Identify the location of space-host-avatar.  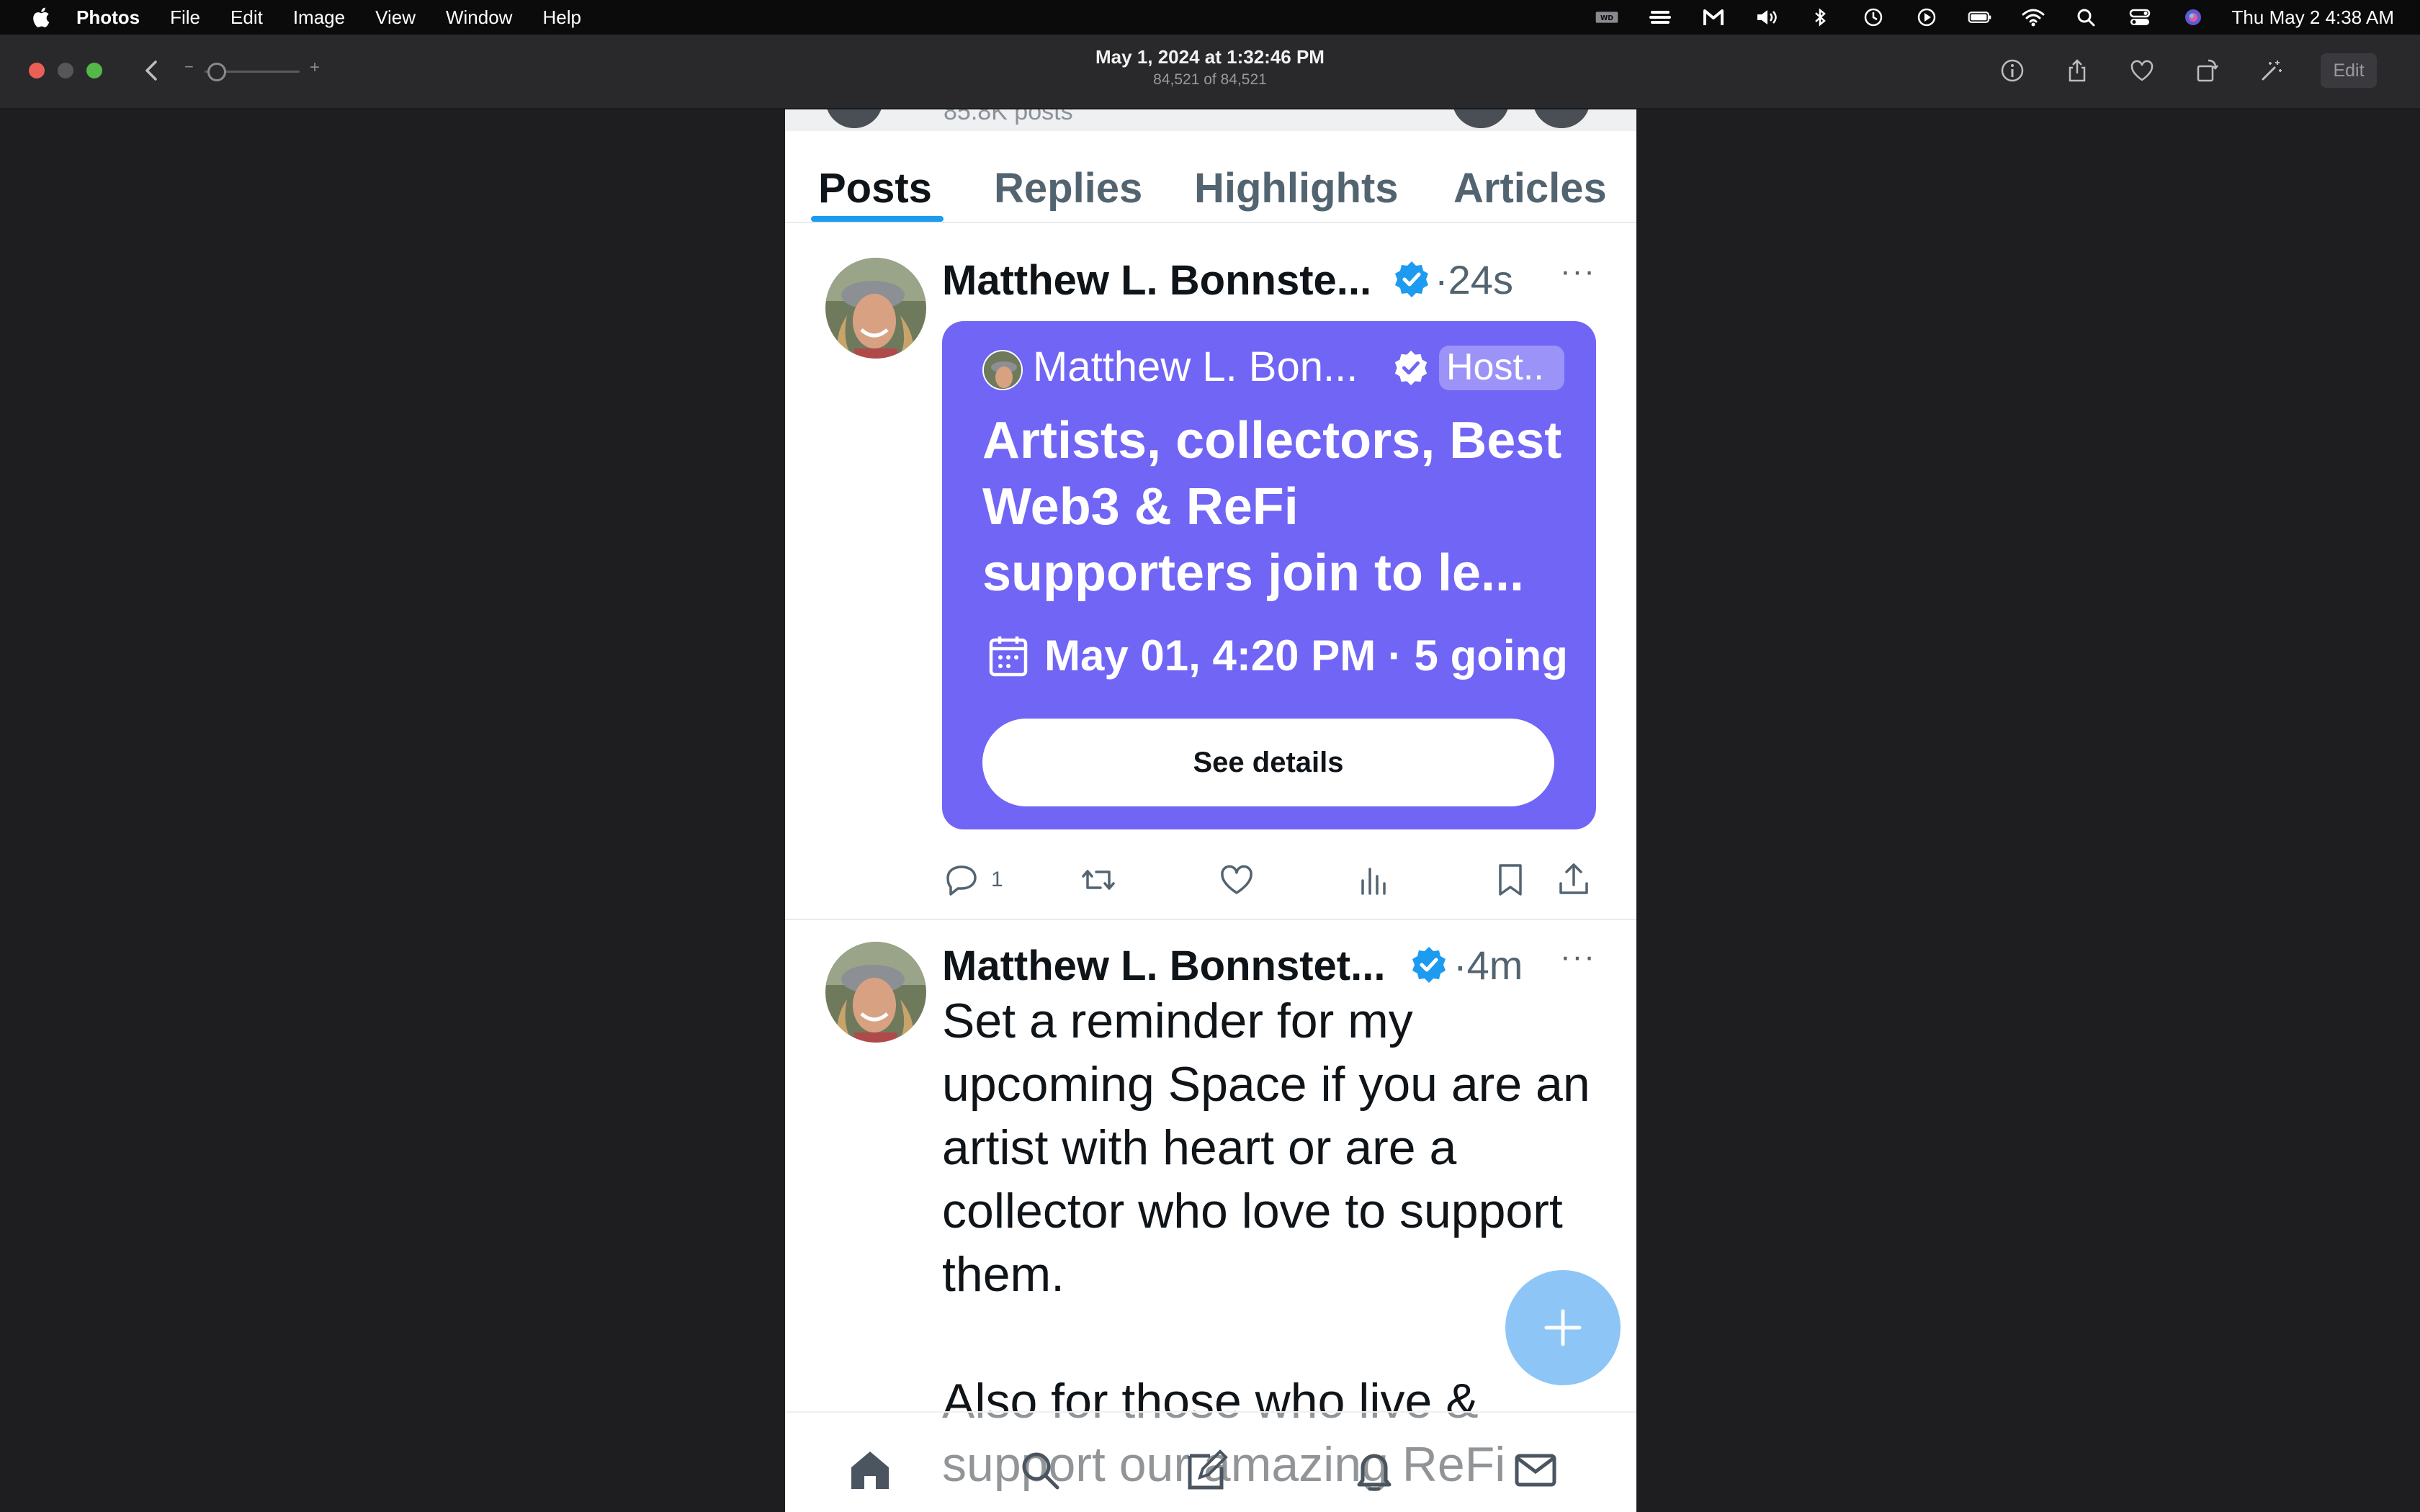
(1003, 370).